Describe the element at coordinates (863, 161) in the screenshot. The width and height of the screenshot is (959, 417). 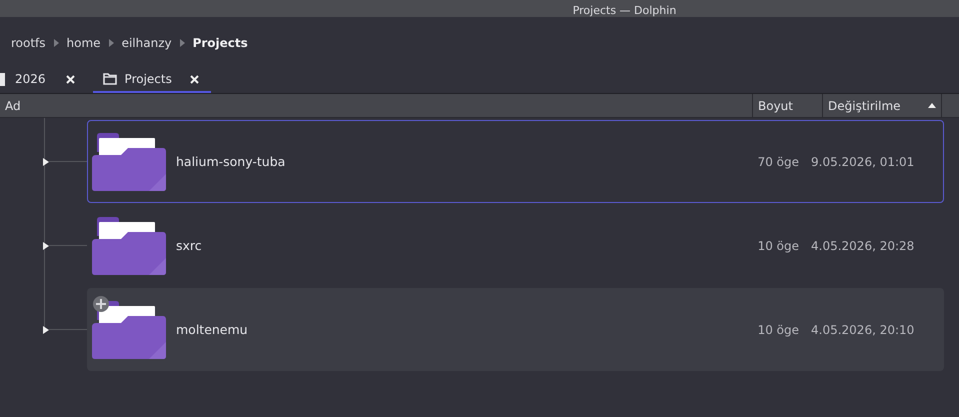
I see `modified-date: 9.05.2026, 01:01` at that location.